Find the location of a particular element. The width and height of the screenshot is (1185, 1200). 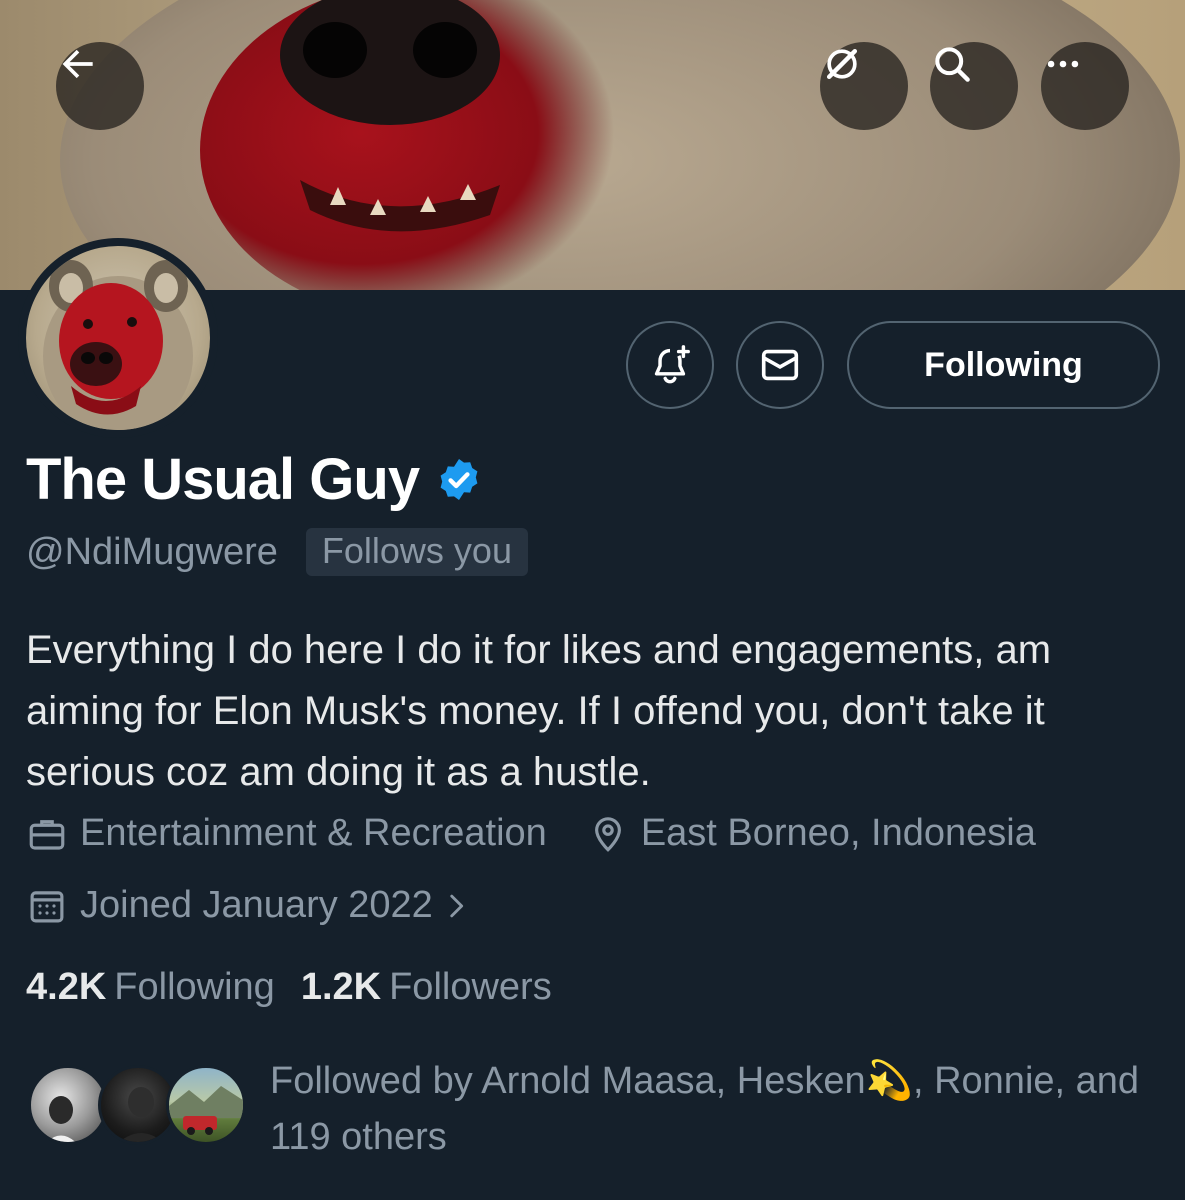

verified-badge-icon is located at coordinates (459, 480).